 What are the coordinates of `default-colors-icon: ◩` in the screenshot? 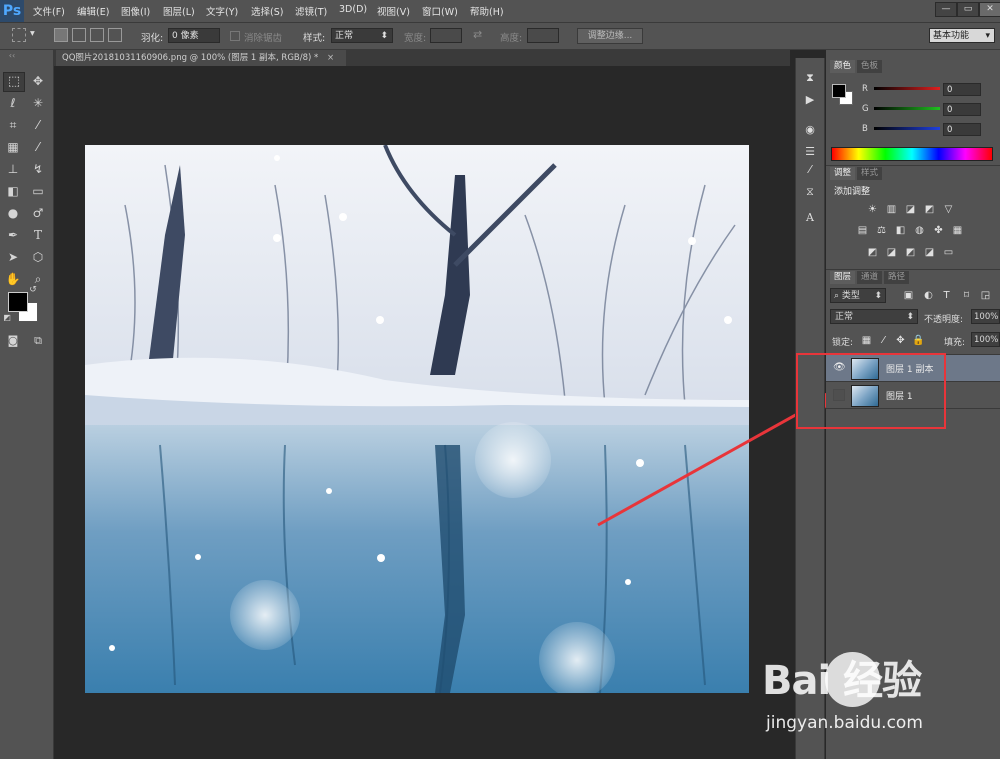 It's located at (7, 318).